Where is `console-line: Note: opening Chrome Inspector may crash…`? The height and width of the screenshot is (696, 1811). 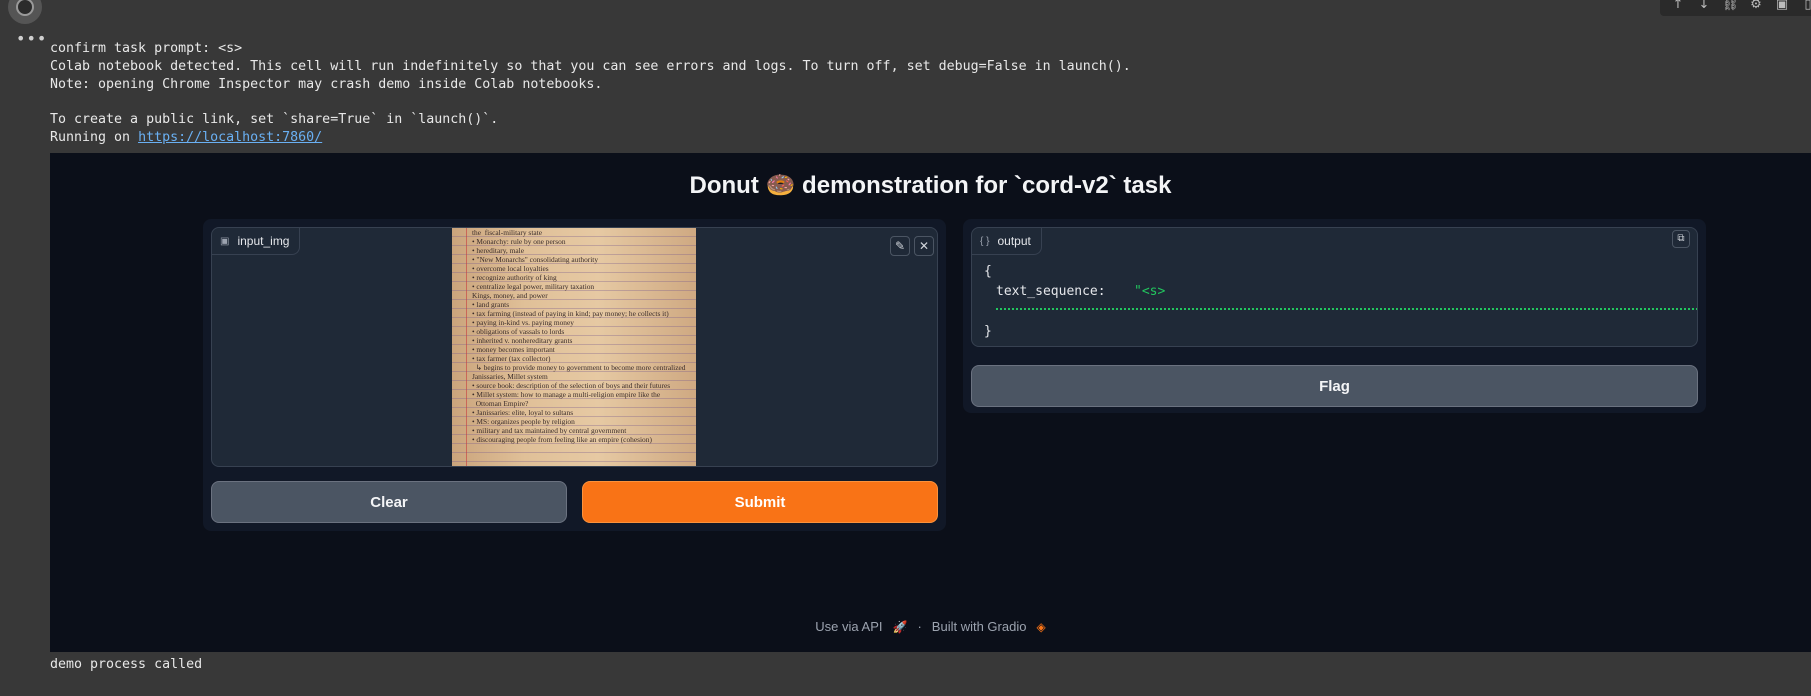
console-line: Note: opening Chrome Inspector may crash… is located at coordinates (326, 84).